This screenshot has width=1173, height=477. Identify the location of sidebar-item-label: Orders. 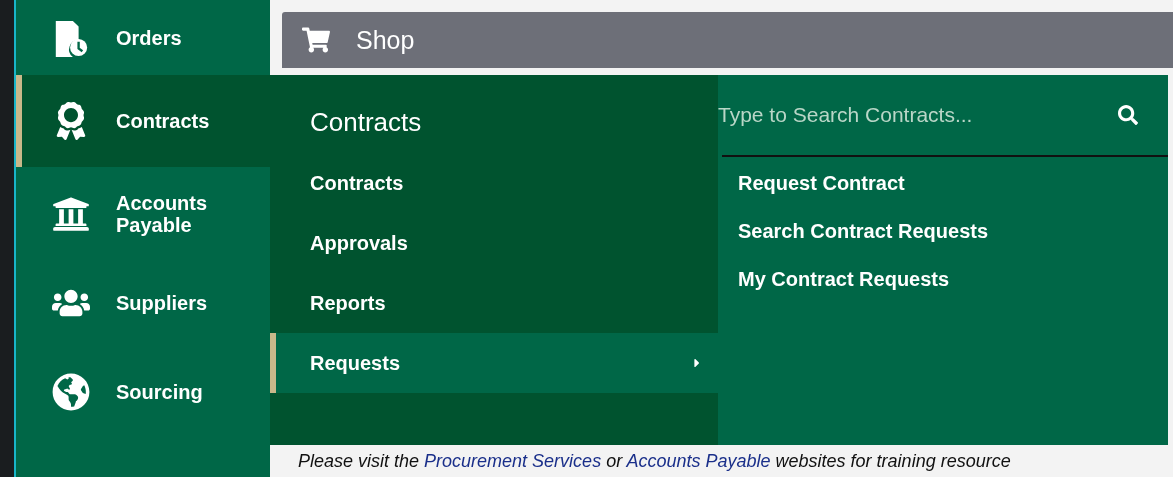
(149, 37).